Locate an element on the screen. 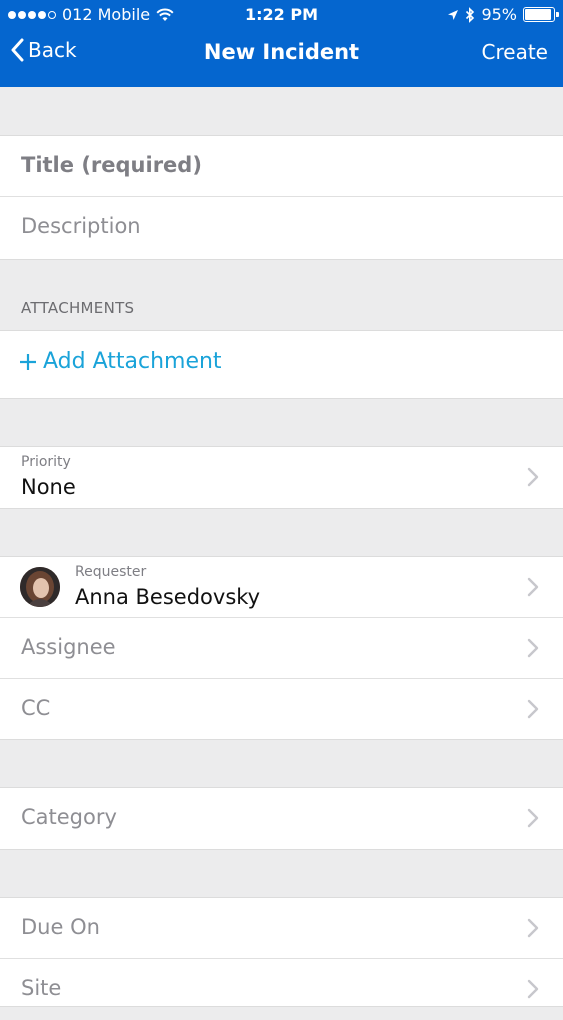 The width and height of the screenshot is (563, 1020). attachments-group: Add Attachment is located at coordinates (281, 364).